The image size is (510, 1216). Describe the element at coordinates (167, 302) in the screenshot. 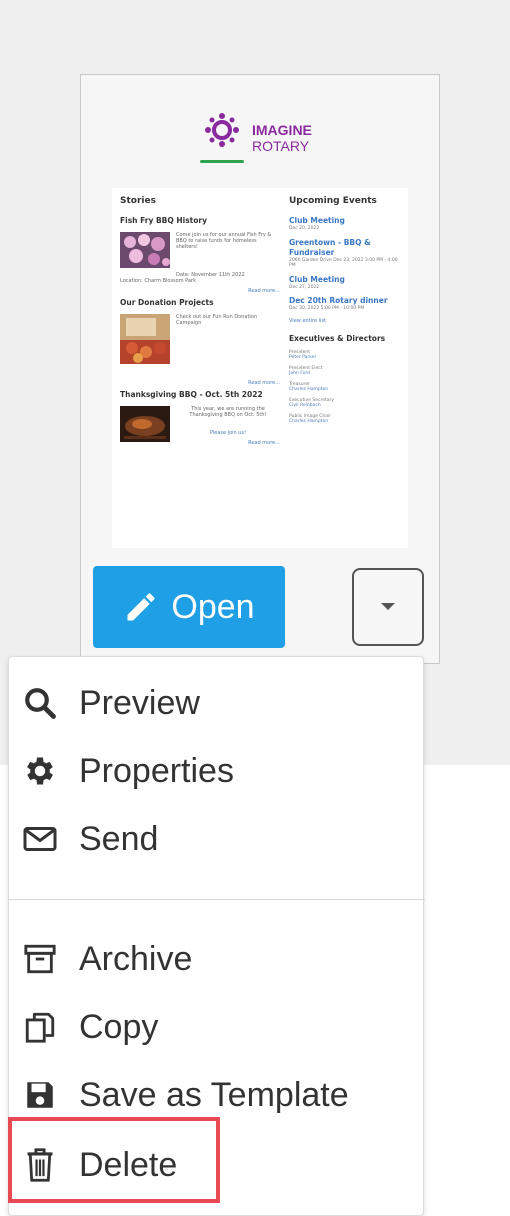

I see `story-title: Our Donation Projects` at that location.